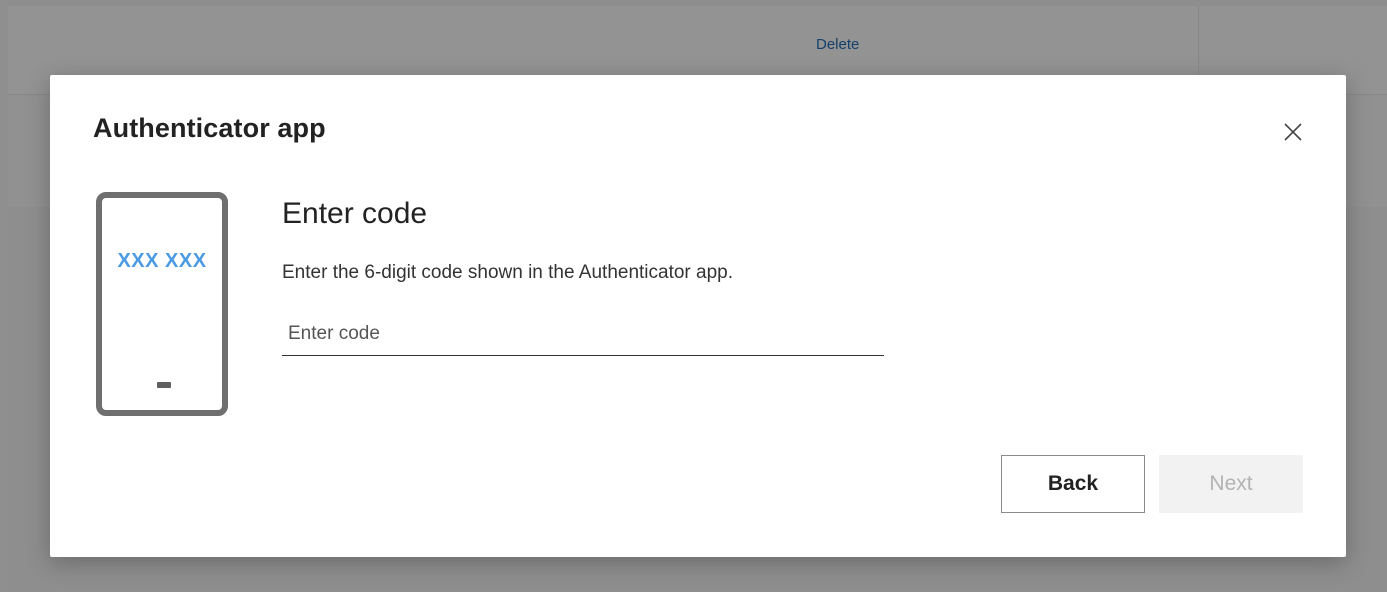 Image resolution: width=1387 pixels, height=592 pixels. Describe the element at coordinates (209, 128) in the screenshot. I see `dialog-title: Authenticator app` at that location.